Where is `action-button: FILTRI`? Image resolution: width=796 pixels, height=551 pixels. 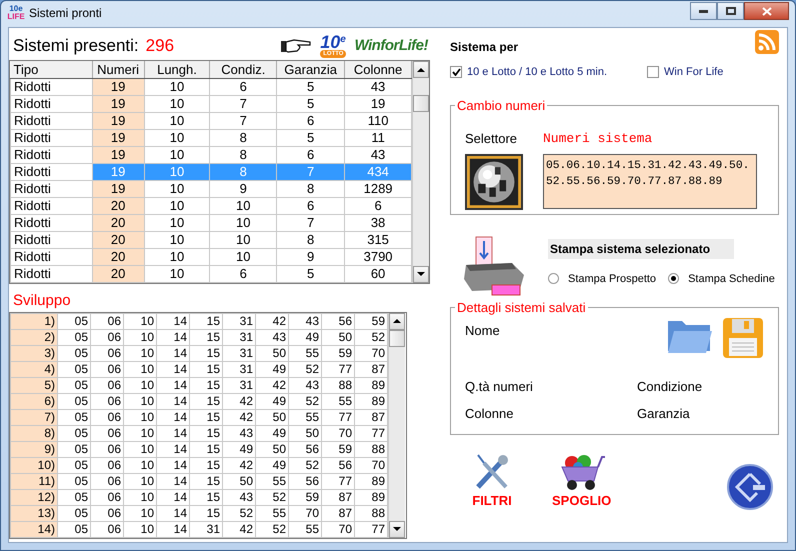 action-button: FILTRI is located at coordinates (492, 481).